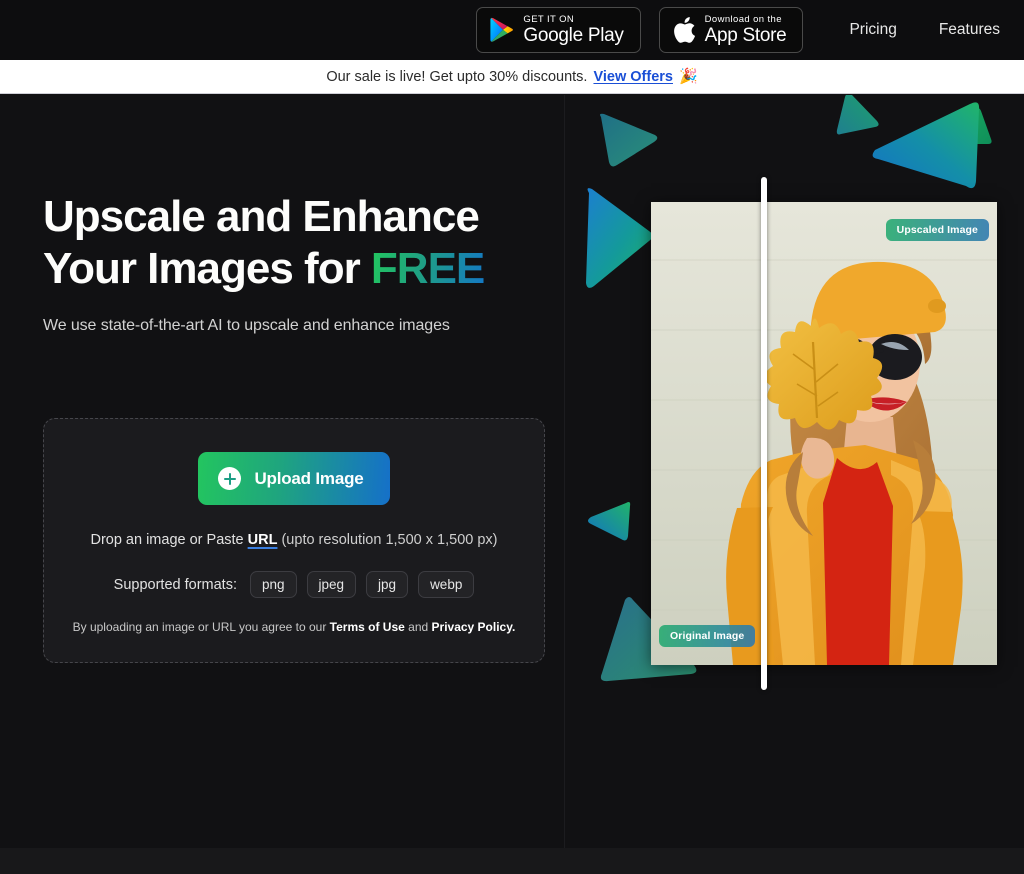 This screenshot has width=1024, height=874. I want to click on headline-line-2-prefix: Your Images for, so click(207, 268).